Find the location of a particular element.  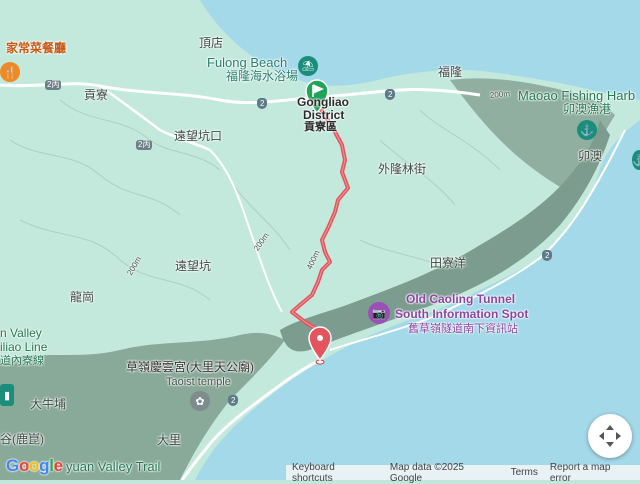

yuanwangkengkou-label: 遠望坑口 is located at coordinates (198, 136).